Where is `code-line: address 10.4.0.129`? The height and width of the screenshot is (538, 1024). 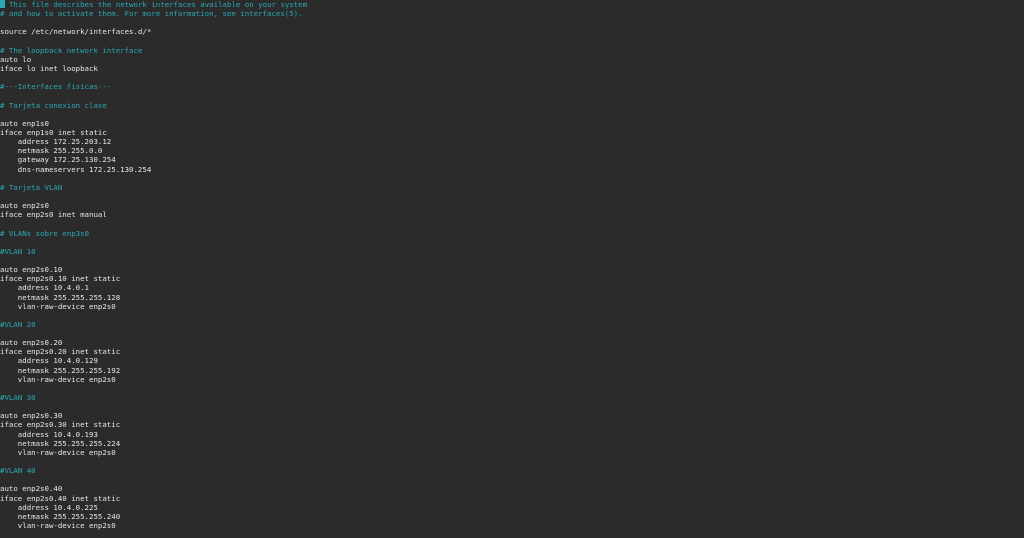 code-line: address 10.4.0.129 is located at coordinates (153, 360).